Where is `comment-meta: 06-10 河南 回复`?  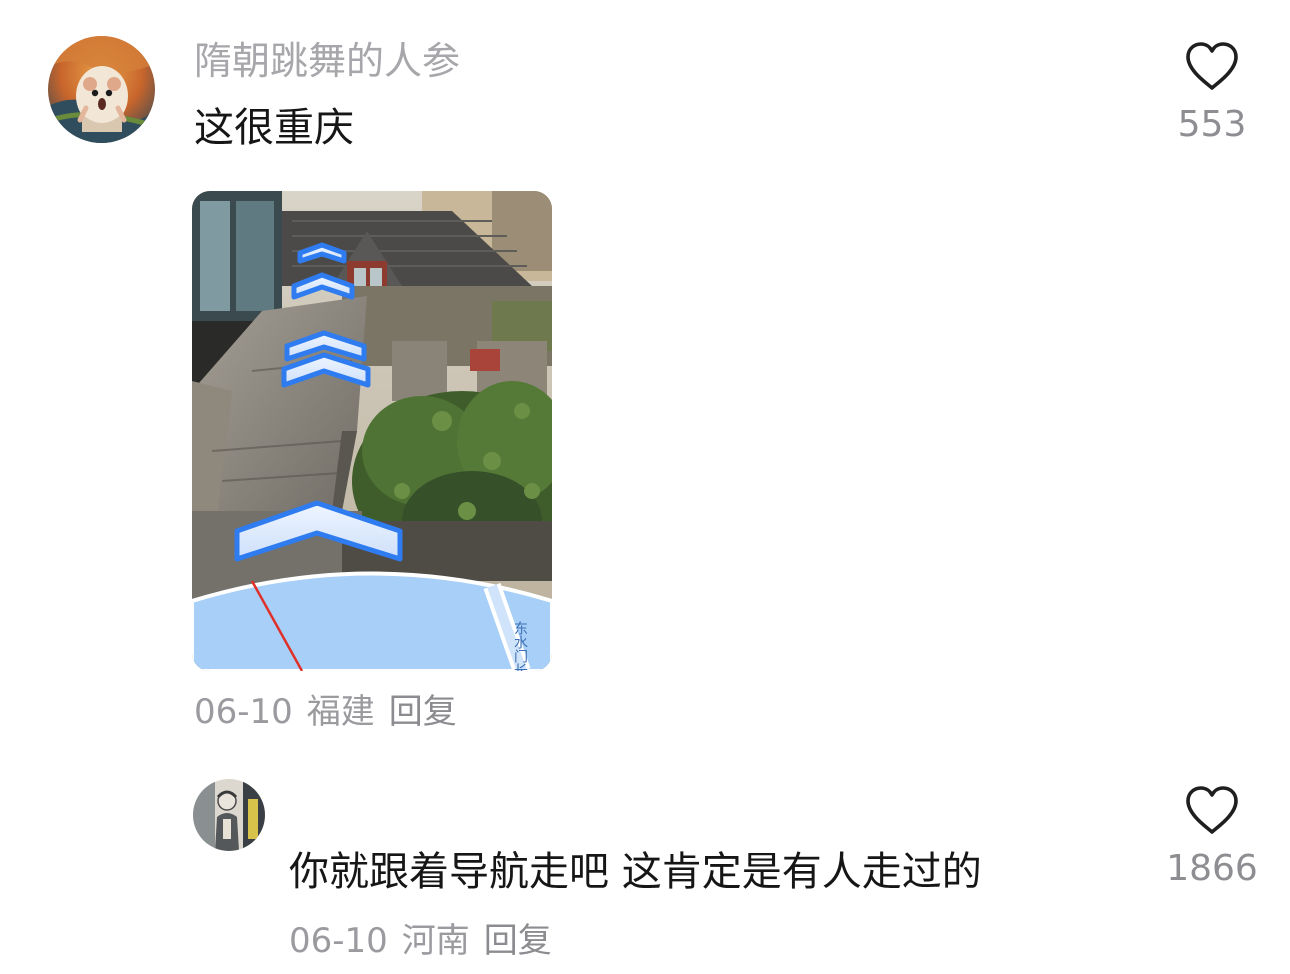
comment-meta: 06-10 河南 回复 is located at coordinates (427, 941).